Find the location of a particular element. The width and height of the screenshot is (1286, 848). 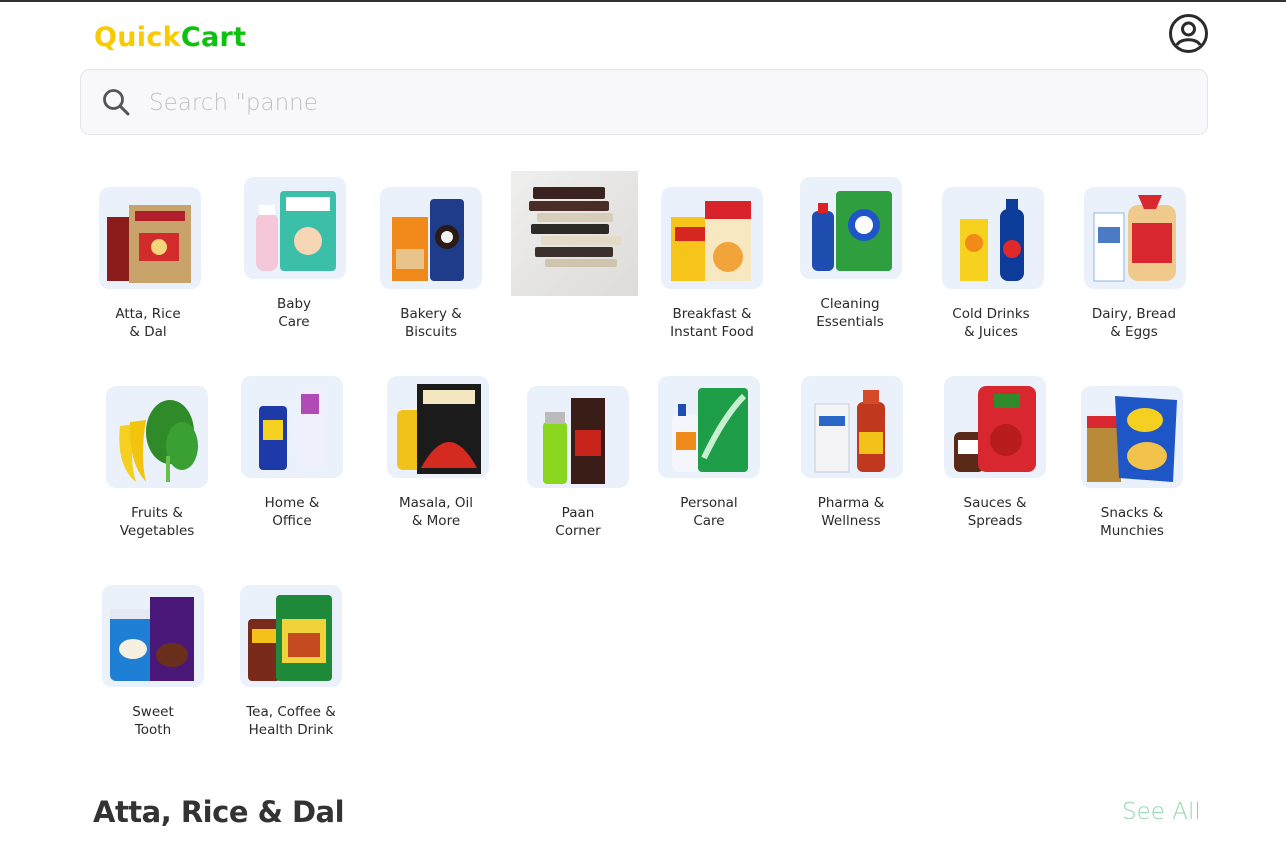

app-logo: QuickCart is located at coordinates (170, 37).